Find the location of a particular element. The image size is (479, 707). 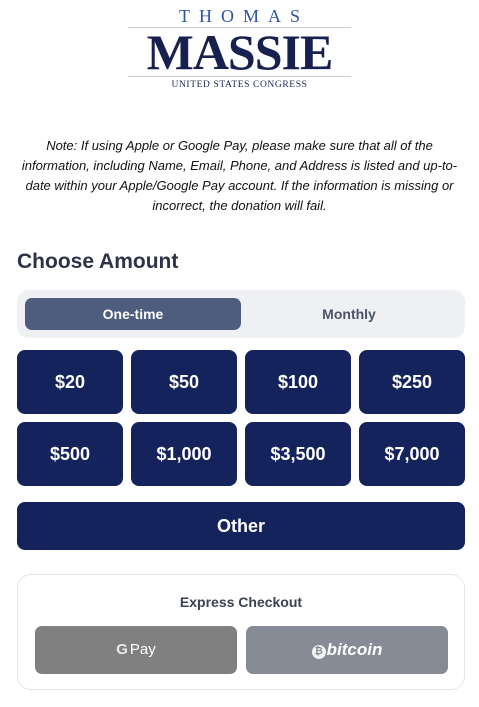

express-checkout-title: Express Checkout is located at coordinates (241, 602).